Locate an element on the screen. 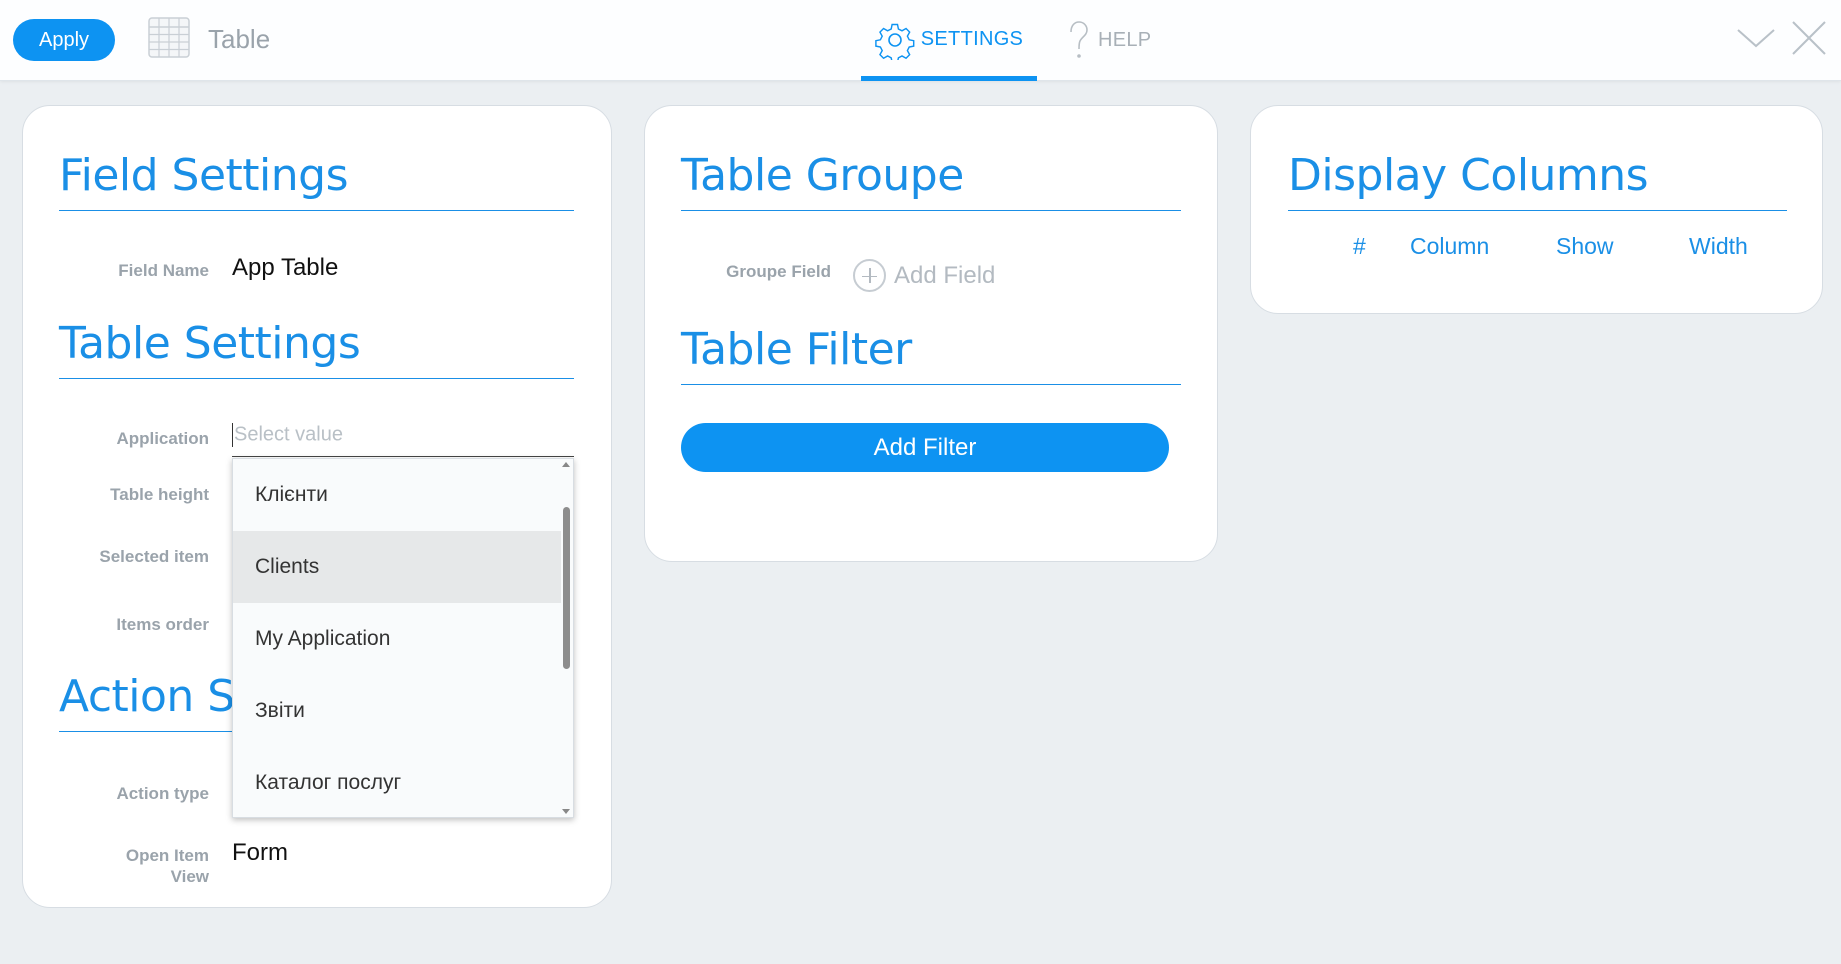  apply-button: Apply is located at coordinates (64, 40).